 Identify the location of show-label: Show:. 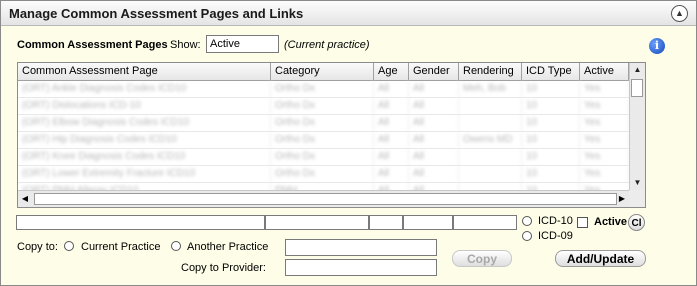
(185, 45).